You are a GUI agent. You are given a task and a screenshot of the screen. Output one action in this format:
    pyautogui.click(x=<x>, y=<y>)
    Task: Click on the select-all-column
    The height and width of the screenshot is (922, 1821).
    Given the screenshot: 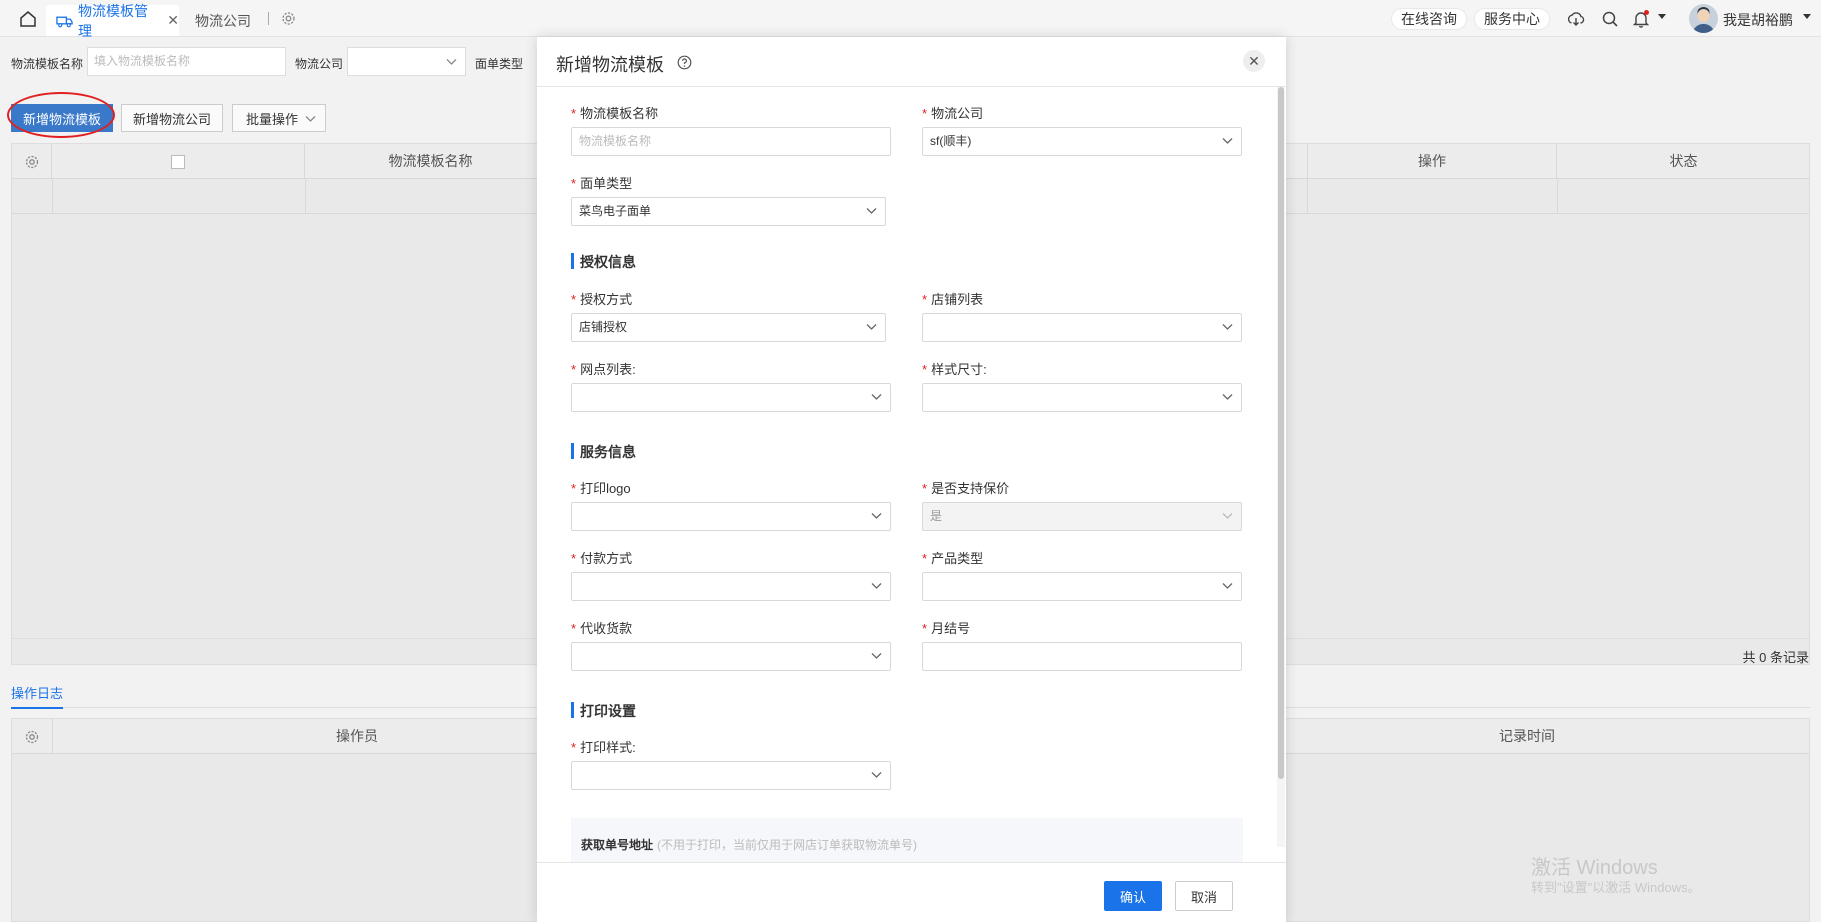 What is the action you would take?
    pyautogui.click(x=178, y=161)
    